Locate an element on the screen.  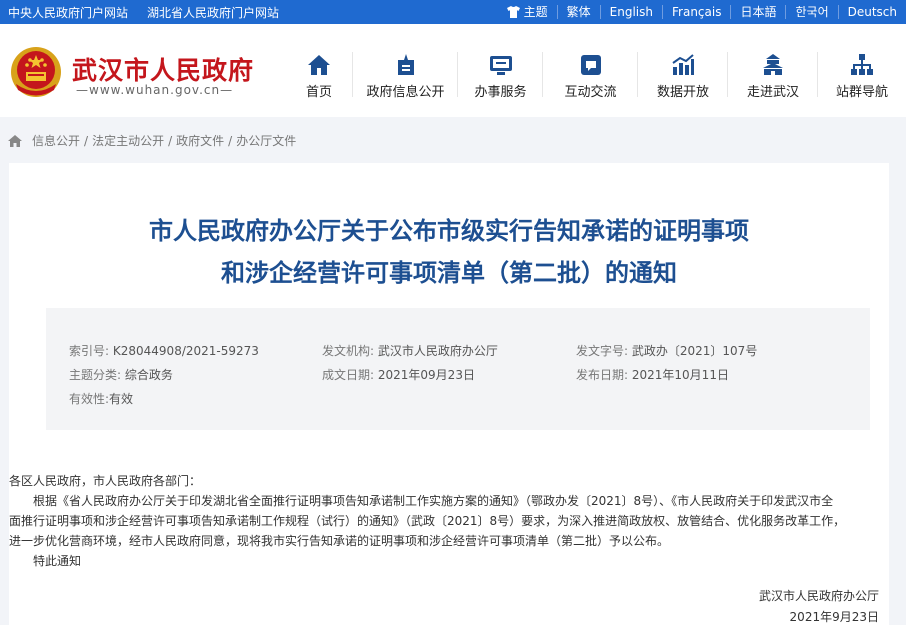
nav-interaction: 互动交流 is located at coordinates (590, 70).